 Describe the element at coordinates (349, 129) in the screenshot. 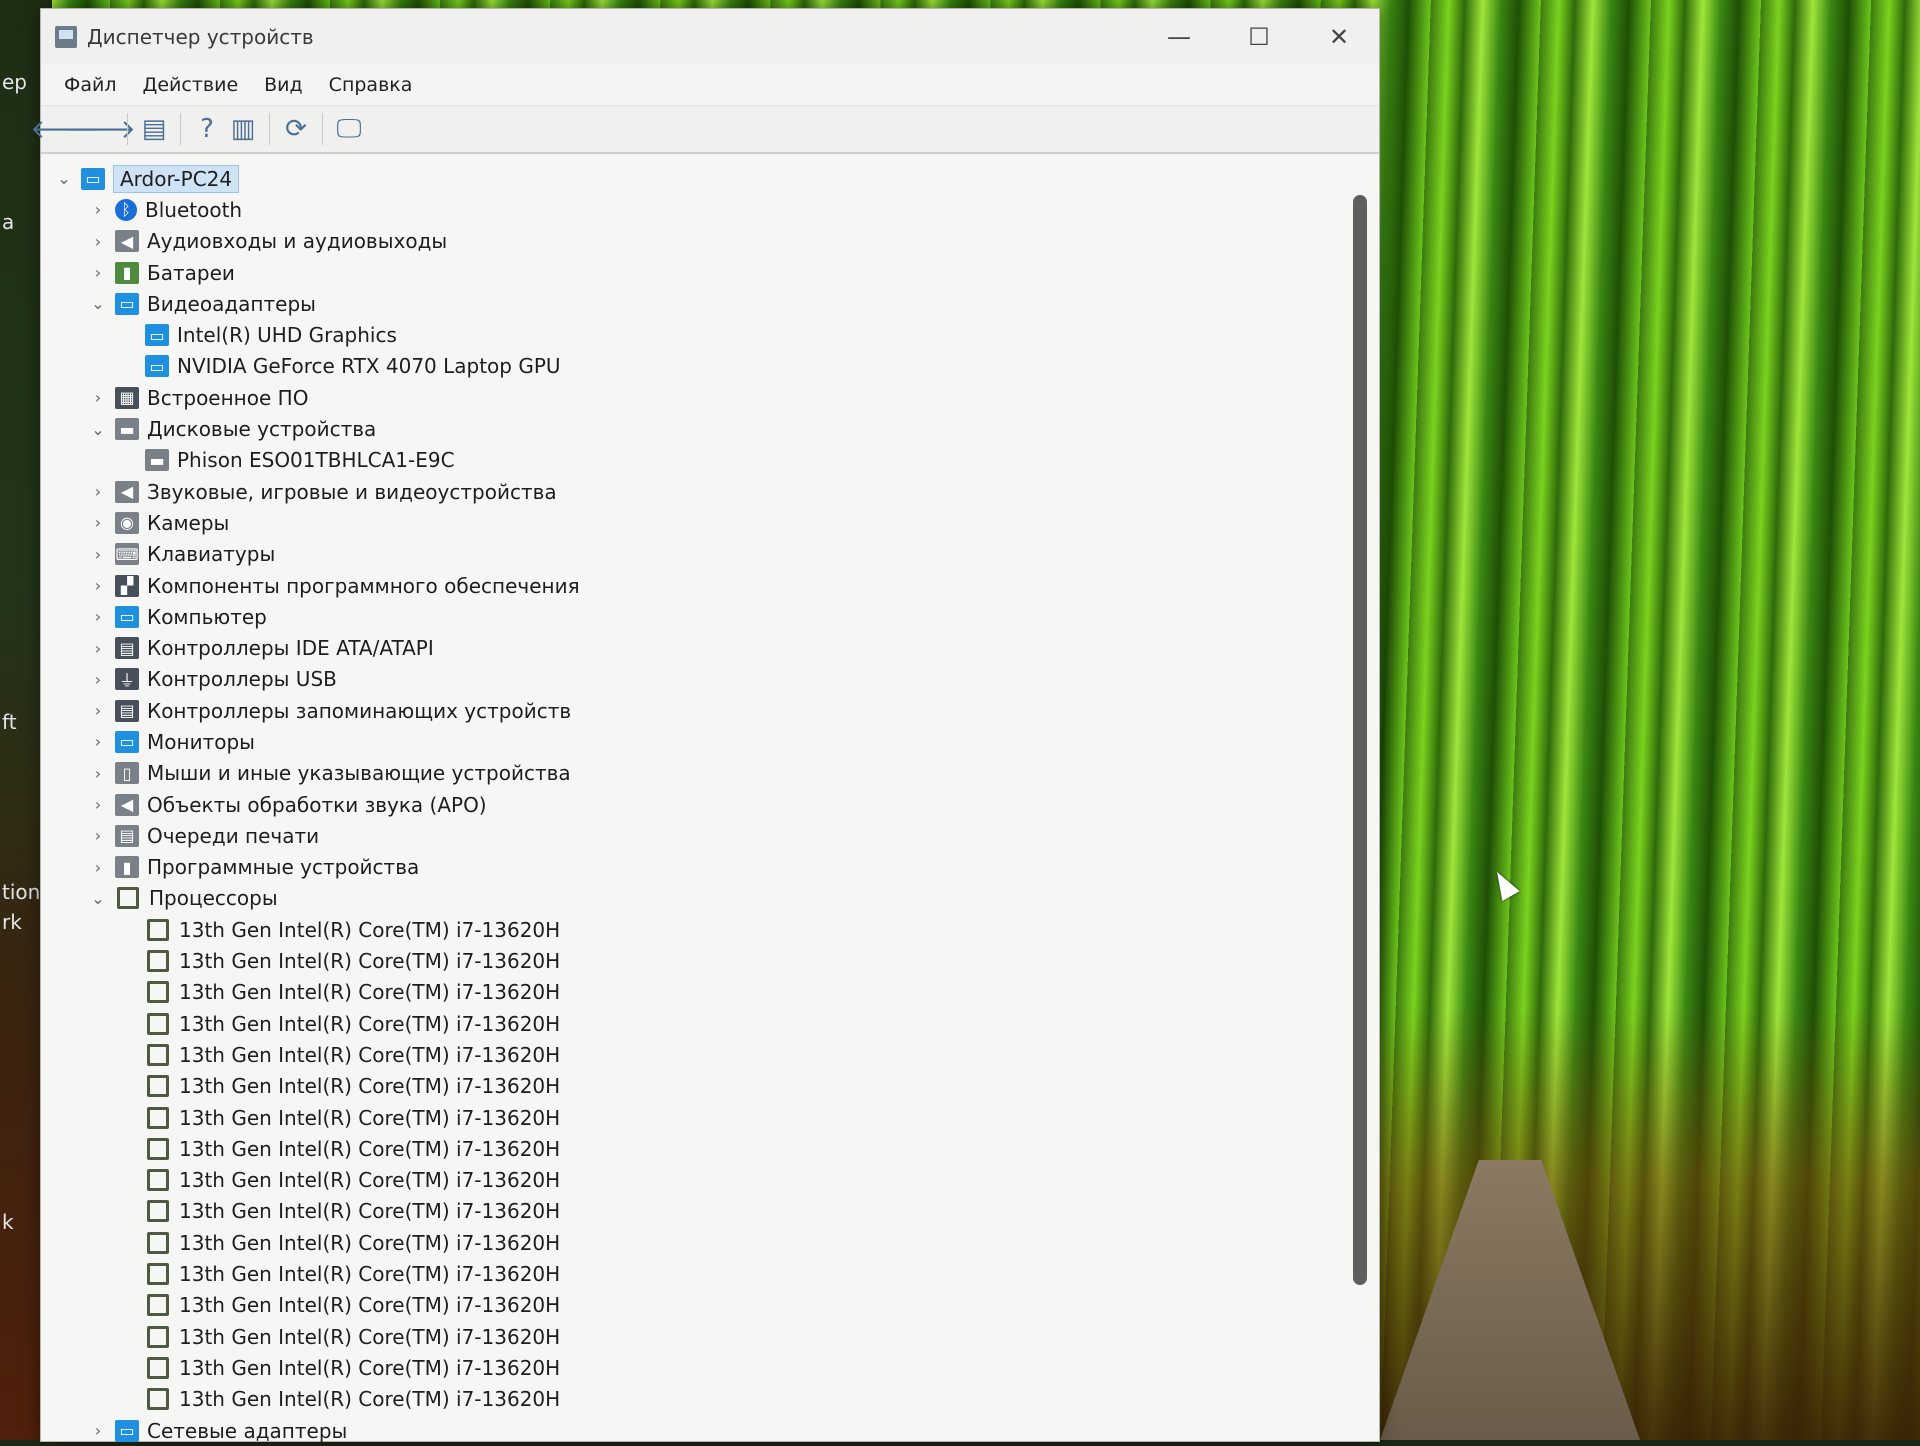

I see `scan-hardware-icon: 🖵` at that location.